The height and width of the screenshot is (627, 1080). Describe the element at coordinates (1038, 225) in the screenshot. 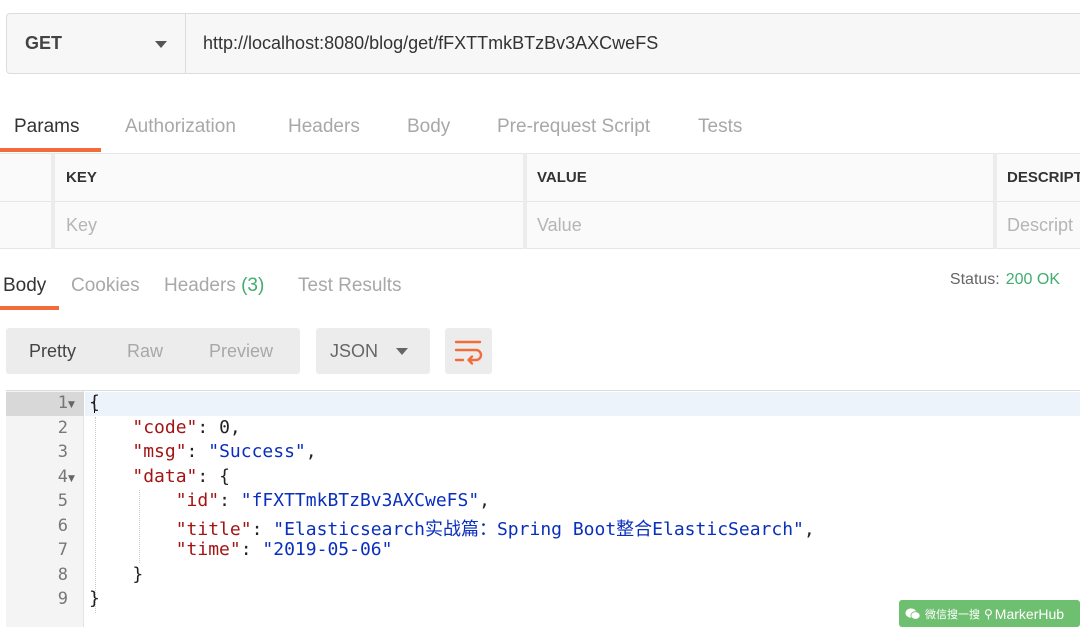

I see `description-input: Descript` at that location.